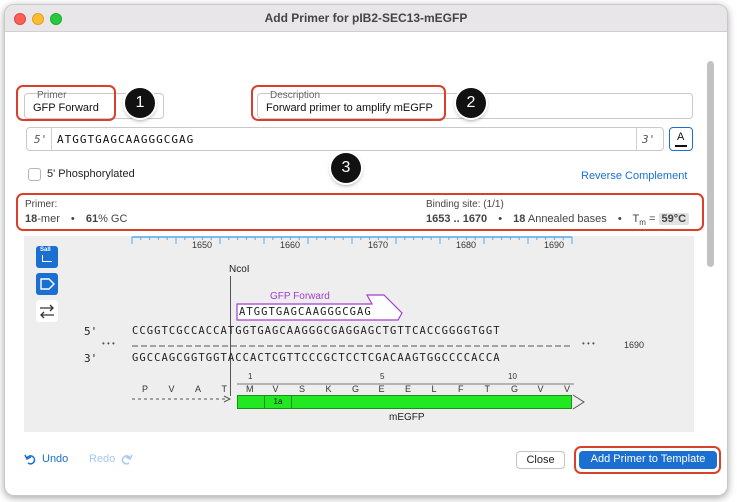 This screenshot has width=737, height=502. I want to click on strand-swap-button, so click(47, 311).